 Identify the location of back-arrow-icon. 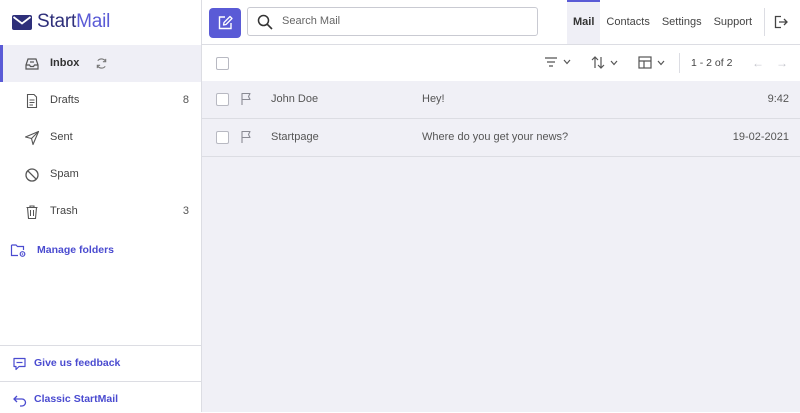
(20, 401).